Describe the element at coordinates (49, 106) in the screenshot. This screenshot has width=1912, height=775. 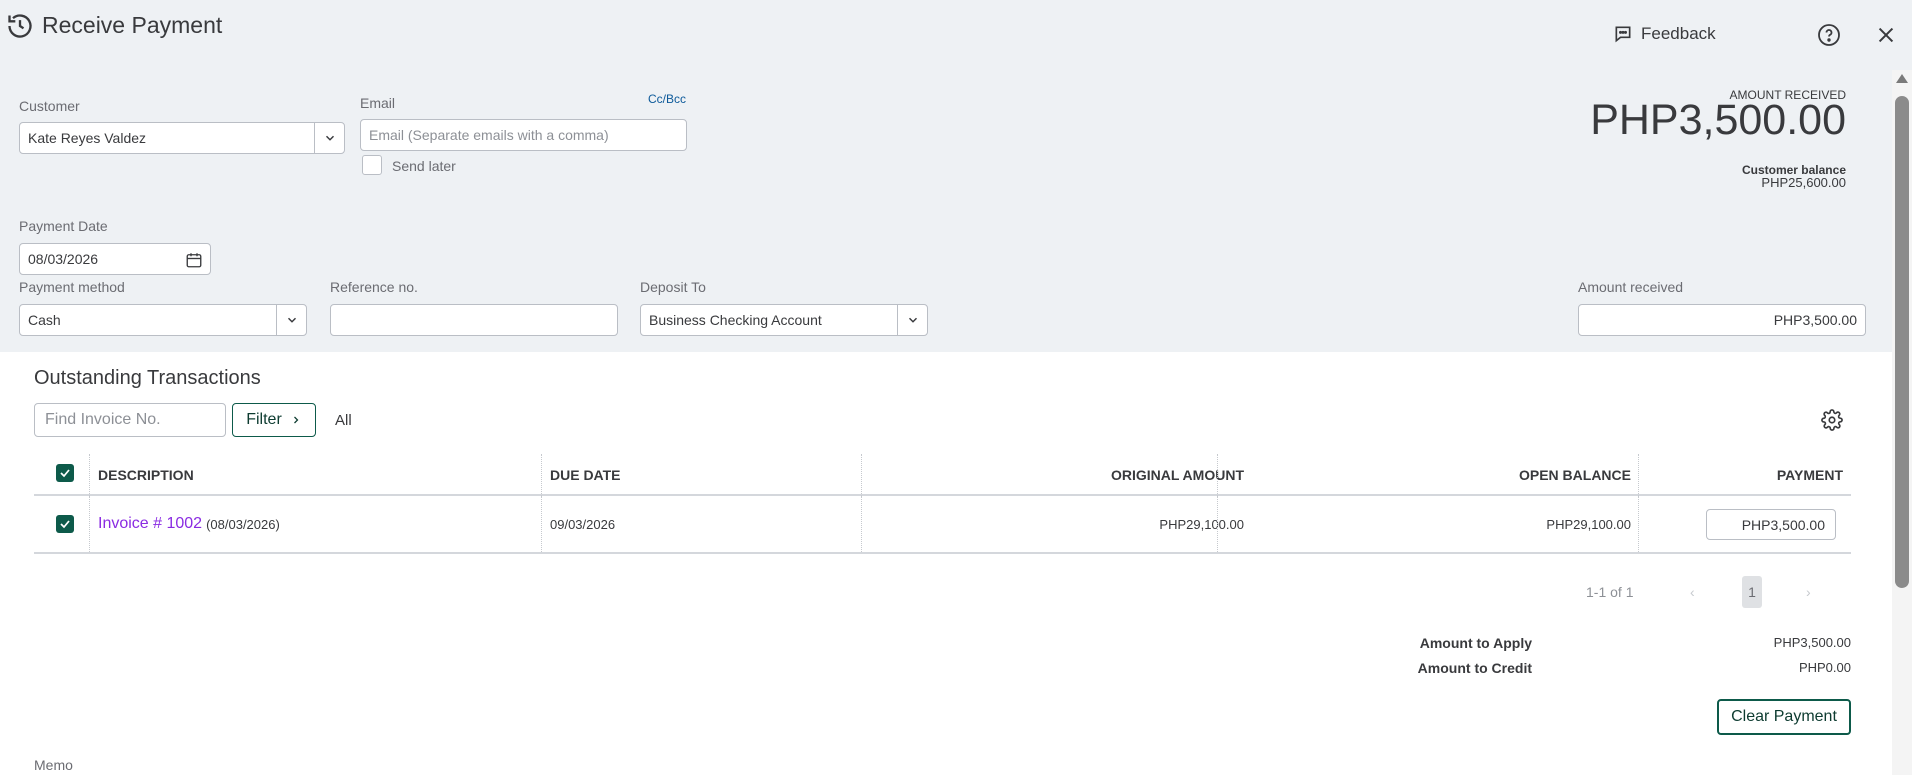
I see `customer-label: Customer` at that location.